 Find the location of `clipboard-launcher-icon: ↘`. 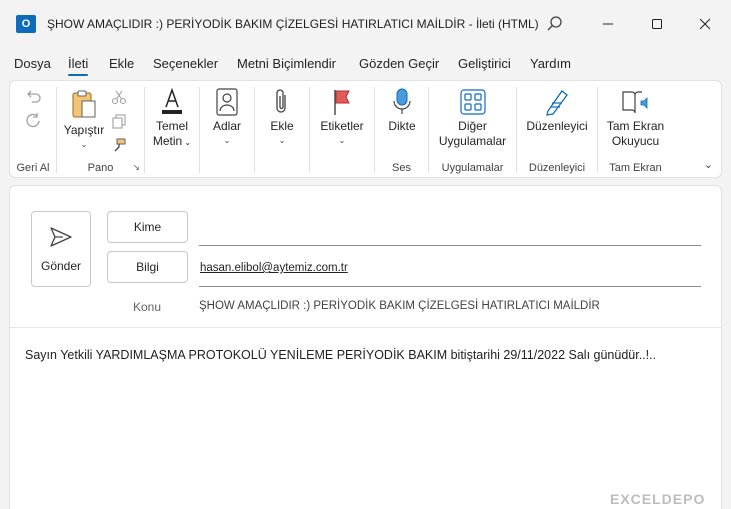

clipboard-launcher-icon: ↘ is located at coordinates (136, 167).